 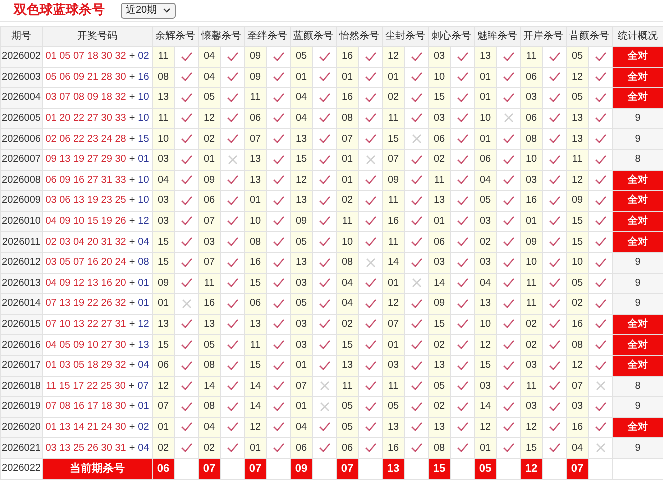 I want to click on draw-numbers-cell: 11 15 17 22 25 30 + 07, so click(x=97, y=386).